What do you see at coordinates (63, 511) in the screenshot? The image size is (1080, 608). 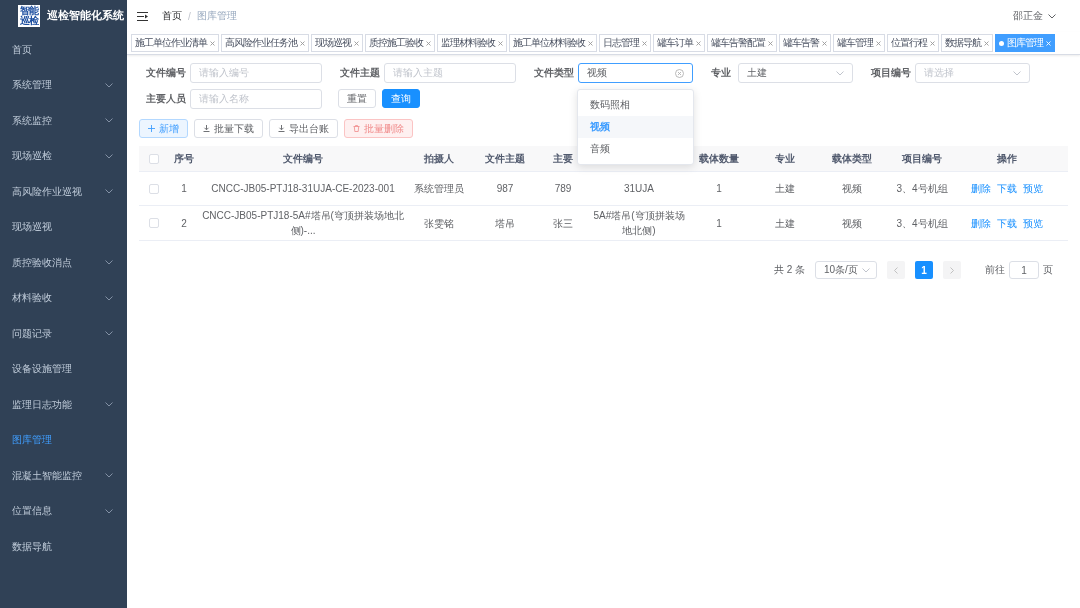 I see `sidebar-item: 位置信息` at bounding box center [63, 511].